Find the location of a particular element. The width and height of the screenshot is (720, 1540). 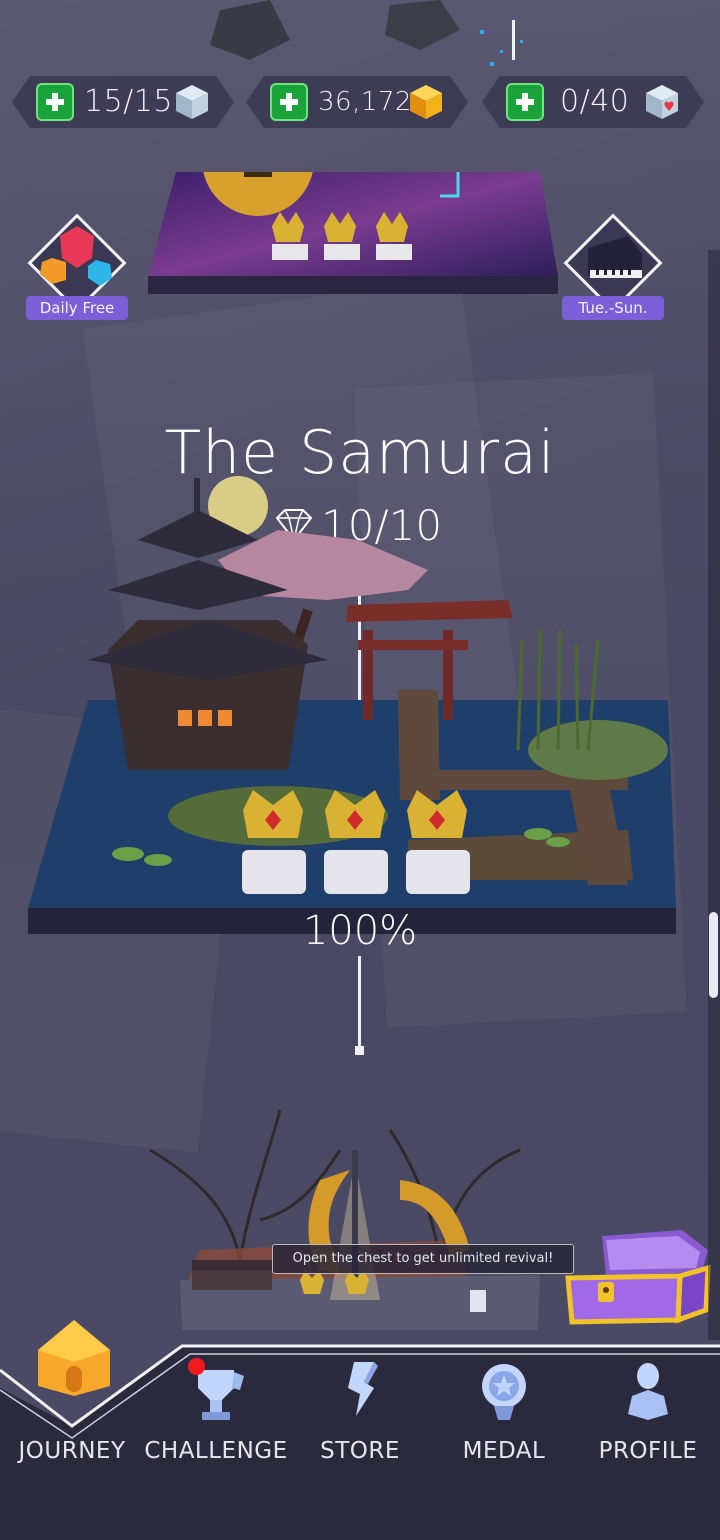

bottom-navigation: JOURNEY CHALLENGE STORE MEDAL PROFILE is located at coordinates (360, 1430).